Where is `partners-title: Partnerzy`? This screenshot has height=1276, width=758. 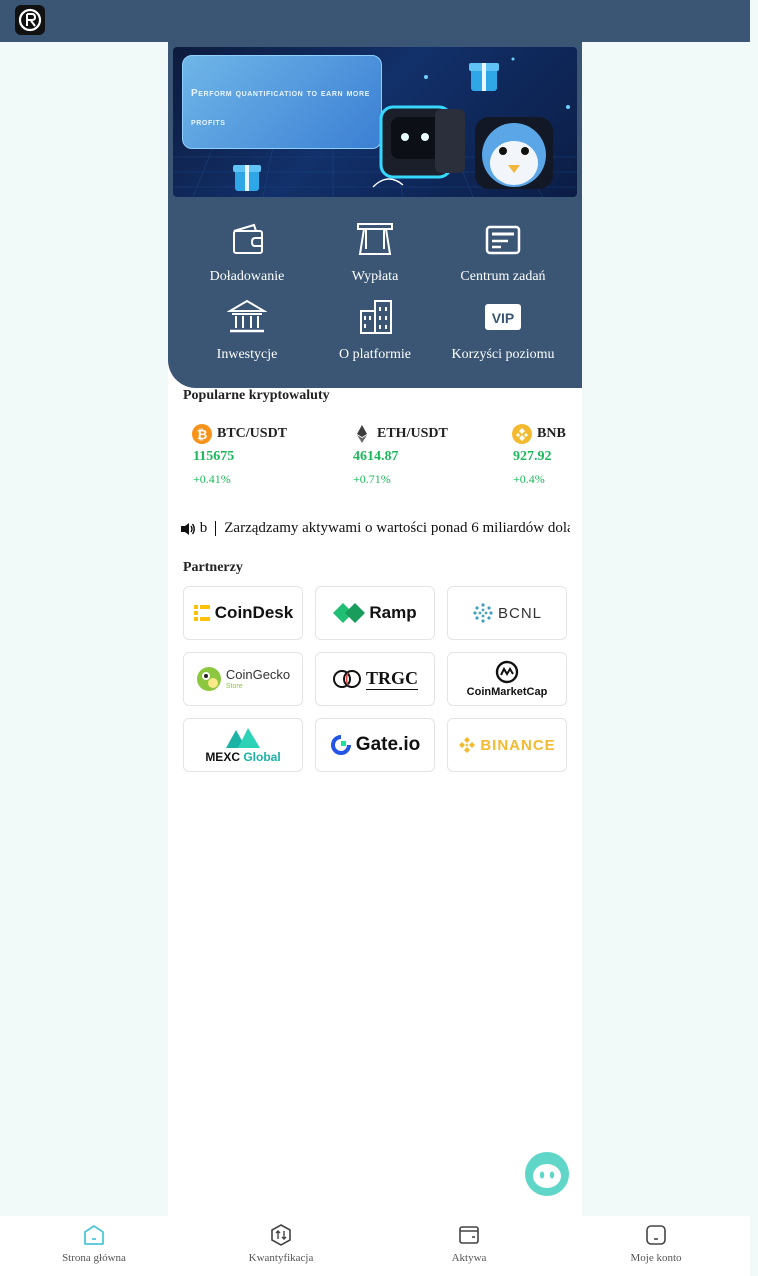 partners-title: Partnerzy is located at coordinates (213, 567).